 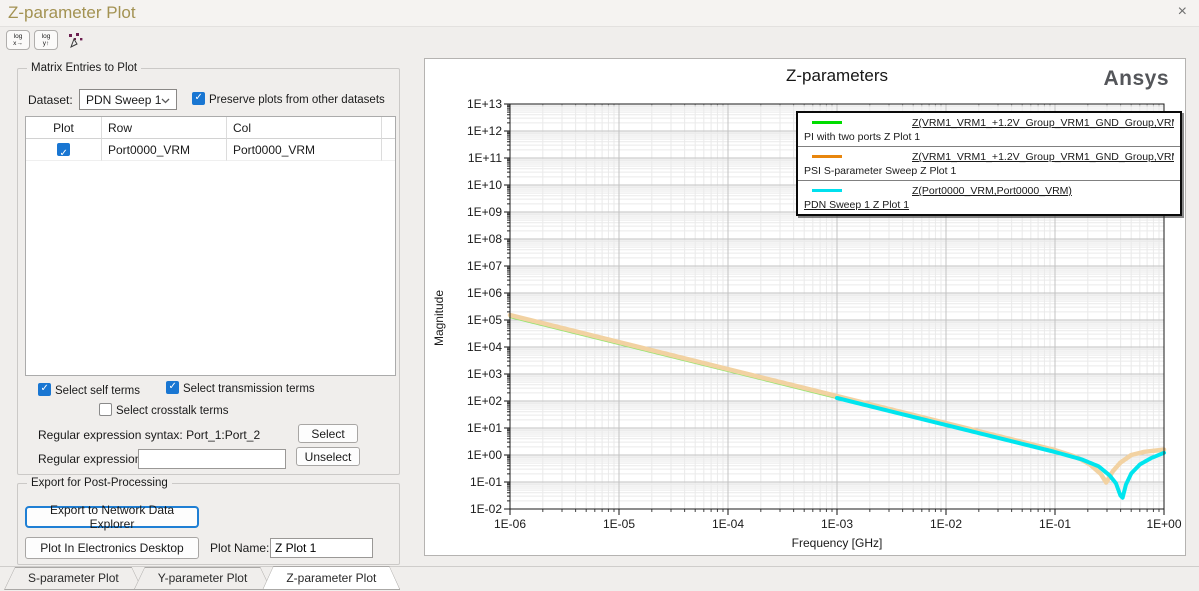 What do you see at coordinates (728, 524) in the screenshot?
I see `x-tick-label: 1E-04` at bounding box center [728, 524].